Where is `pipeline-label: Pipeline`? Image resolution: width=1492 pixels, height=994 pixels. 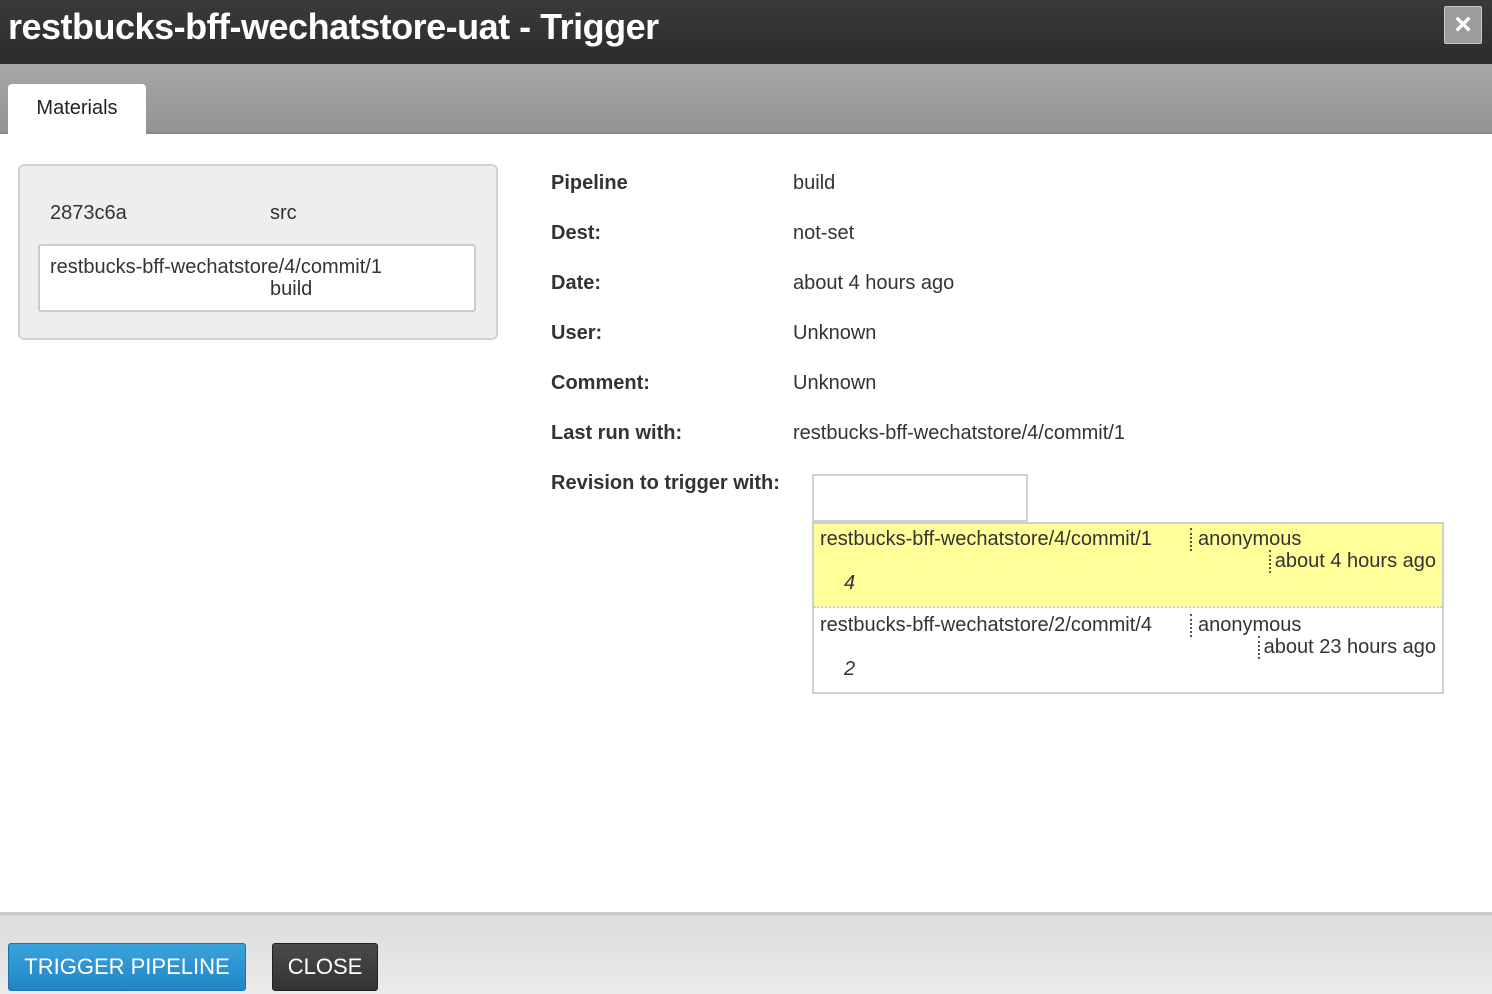 pipeline-label: Pipeline is located at coordinates (589, 183).